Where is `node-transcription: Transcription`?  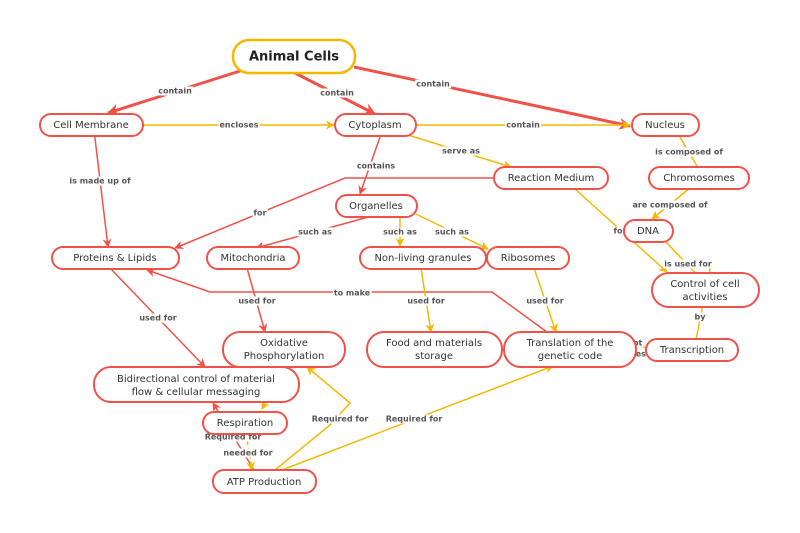
node-transcription: Transcription is located at coordinates (692, 350).